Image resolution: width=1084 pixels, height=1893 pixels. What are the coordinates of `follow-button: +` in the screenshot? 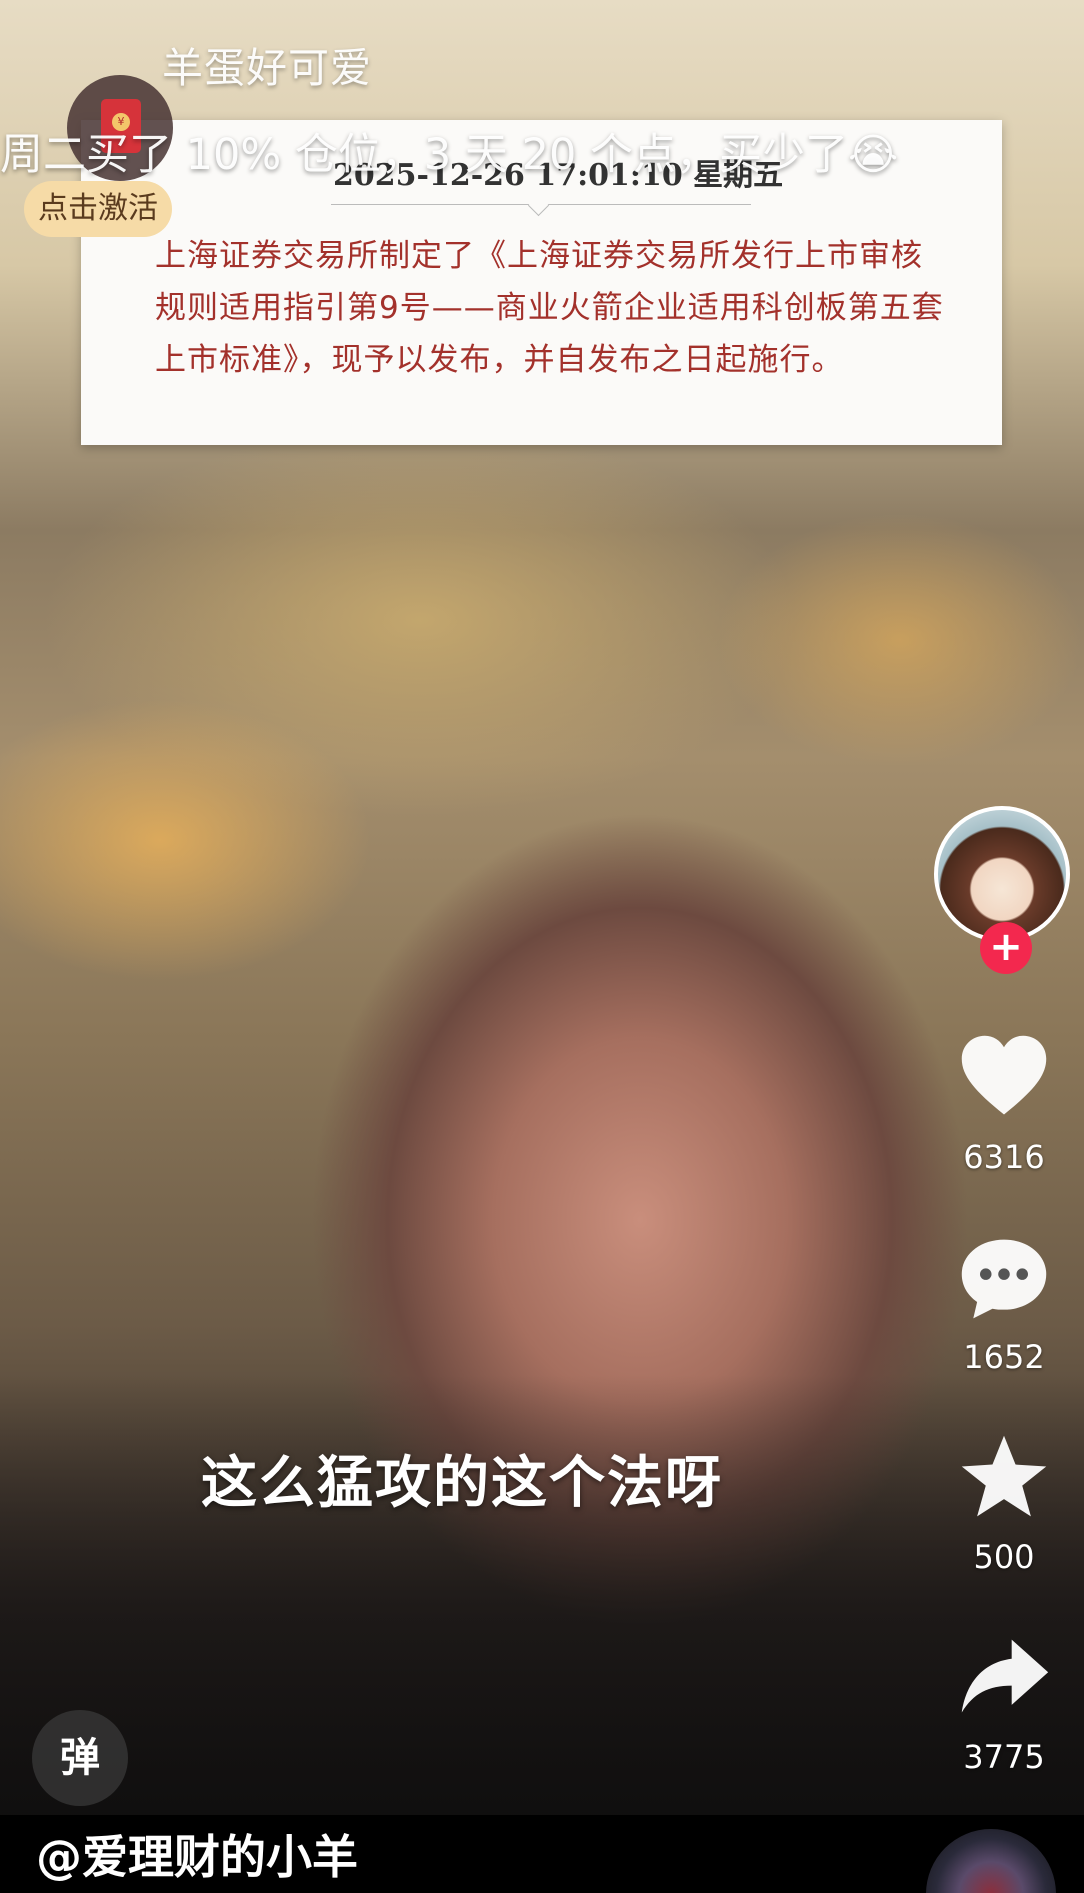 It's located at (1006, 948).